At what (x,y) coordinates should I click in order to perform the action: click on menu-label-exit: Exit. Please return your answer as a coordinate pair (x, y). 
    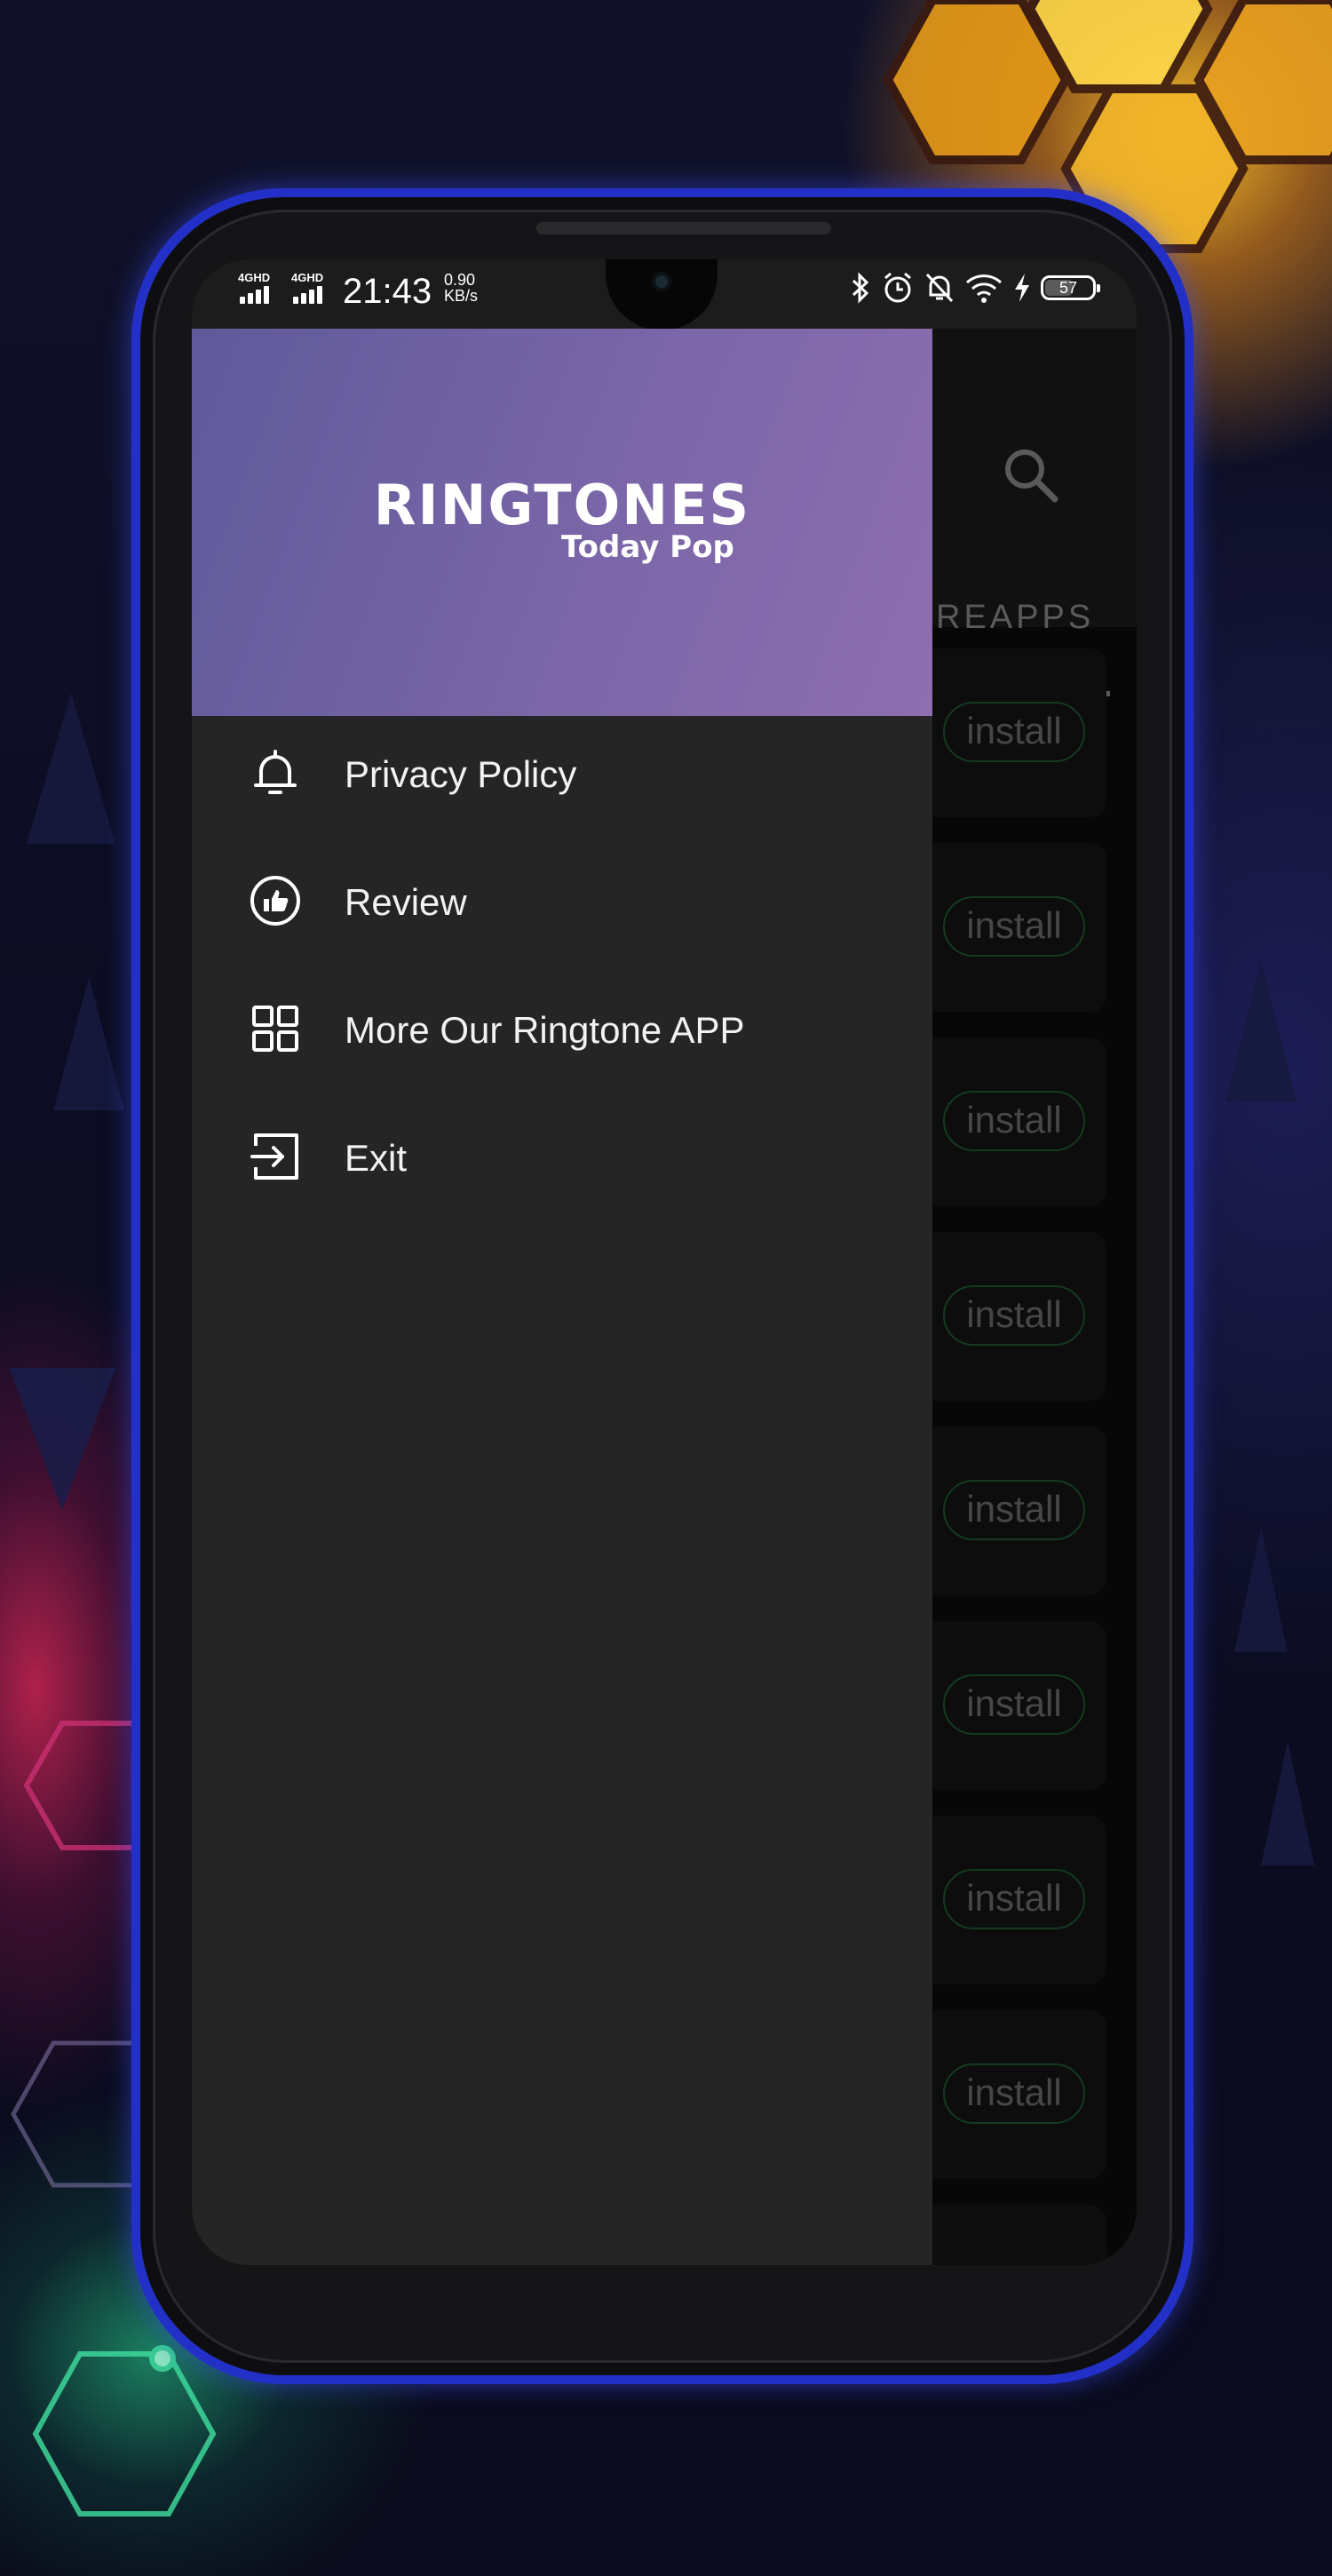
    Looking at the image, I should click on (376, 1158).